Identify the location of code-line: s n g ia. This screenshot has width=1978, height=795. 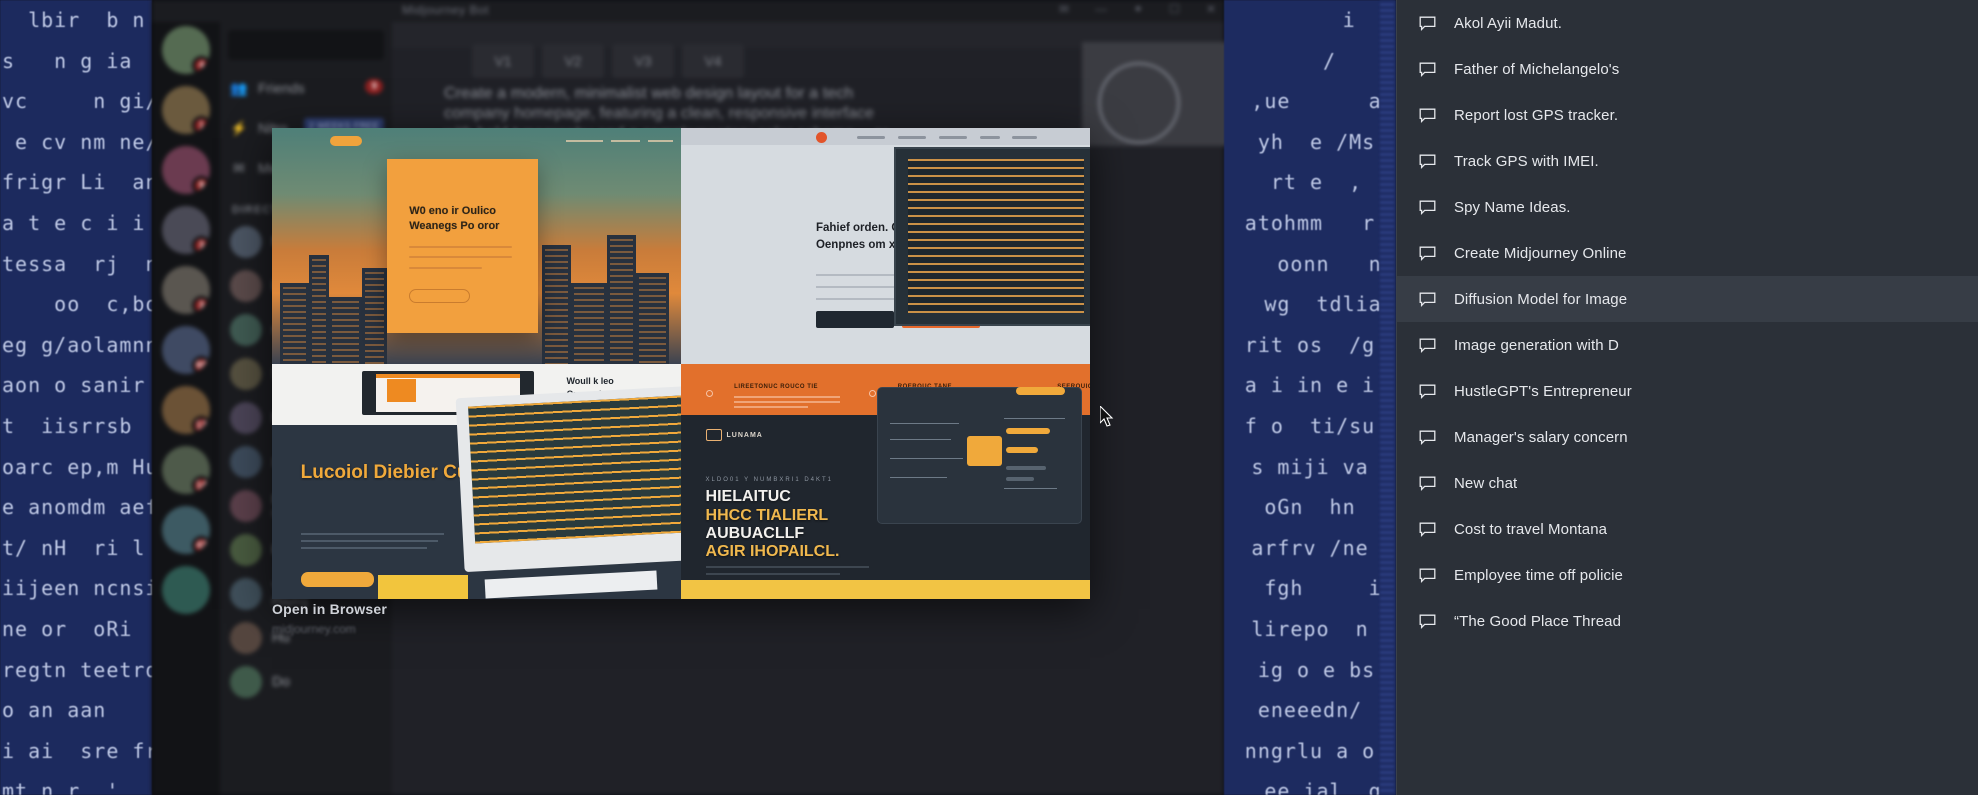
(67, 60).